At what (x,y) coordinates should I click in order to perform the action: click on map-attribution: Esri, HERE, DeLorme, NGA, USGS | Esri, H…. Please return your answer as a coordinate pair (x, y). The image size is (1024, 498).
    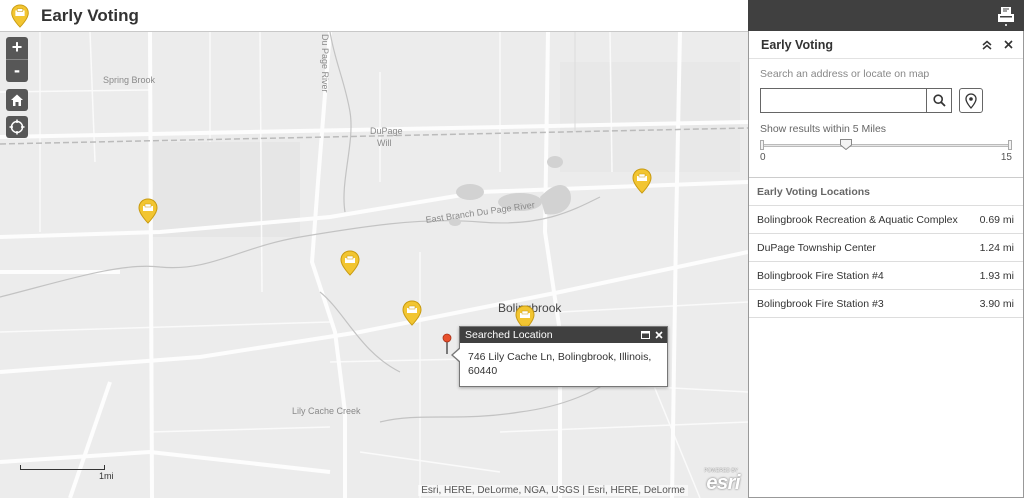
    Looking at the image, I should click on (553, 490).